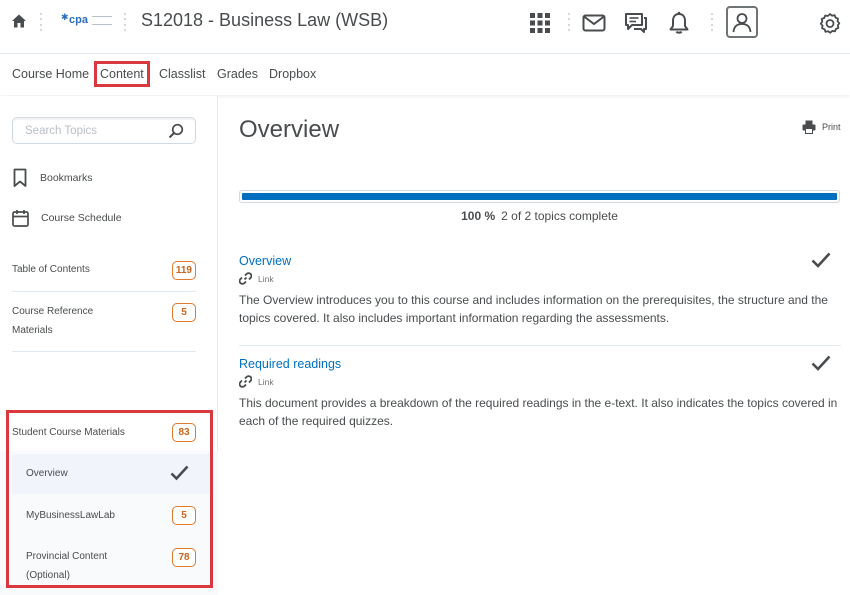 The image size is (850, 595). I want to click on topic-link-required-readings: Required readings, so click(290, 364).